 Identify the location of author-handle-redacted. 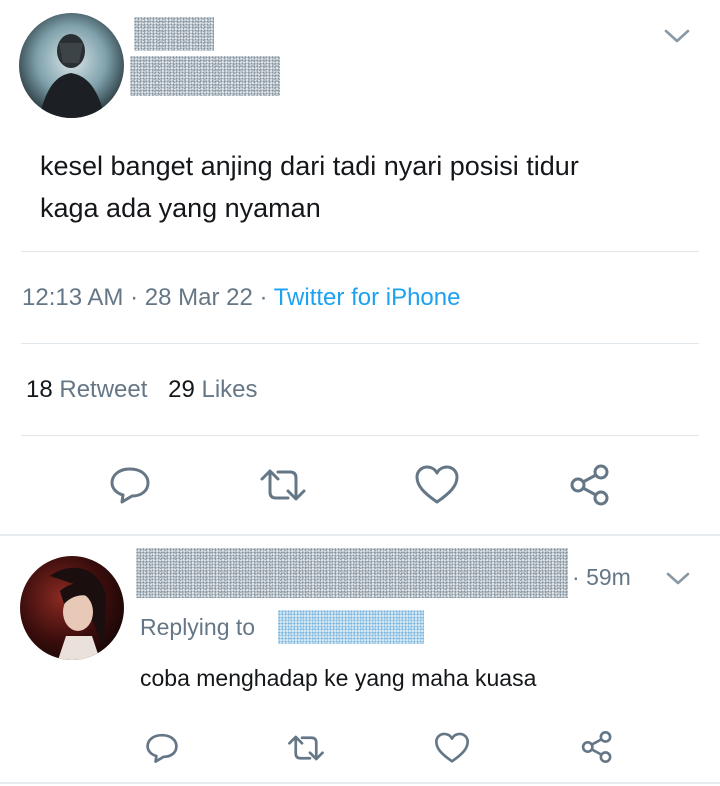
(205, 76).